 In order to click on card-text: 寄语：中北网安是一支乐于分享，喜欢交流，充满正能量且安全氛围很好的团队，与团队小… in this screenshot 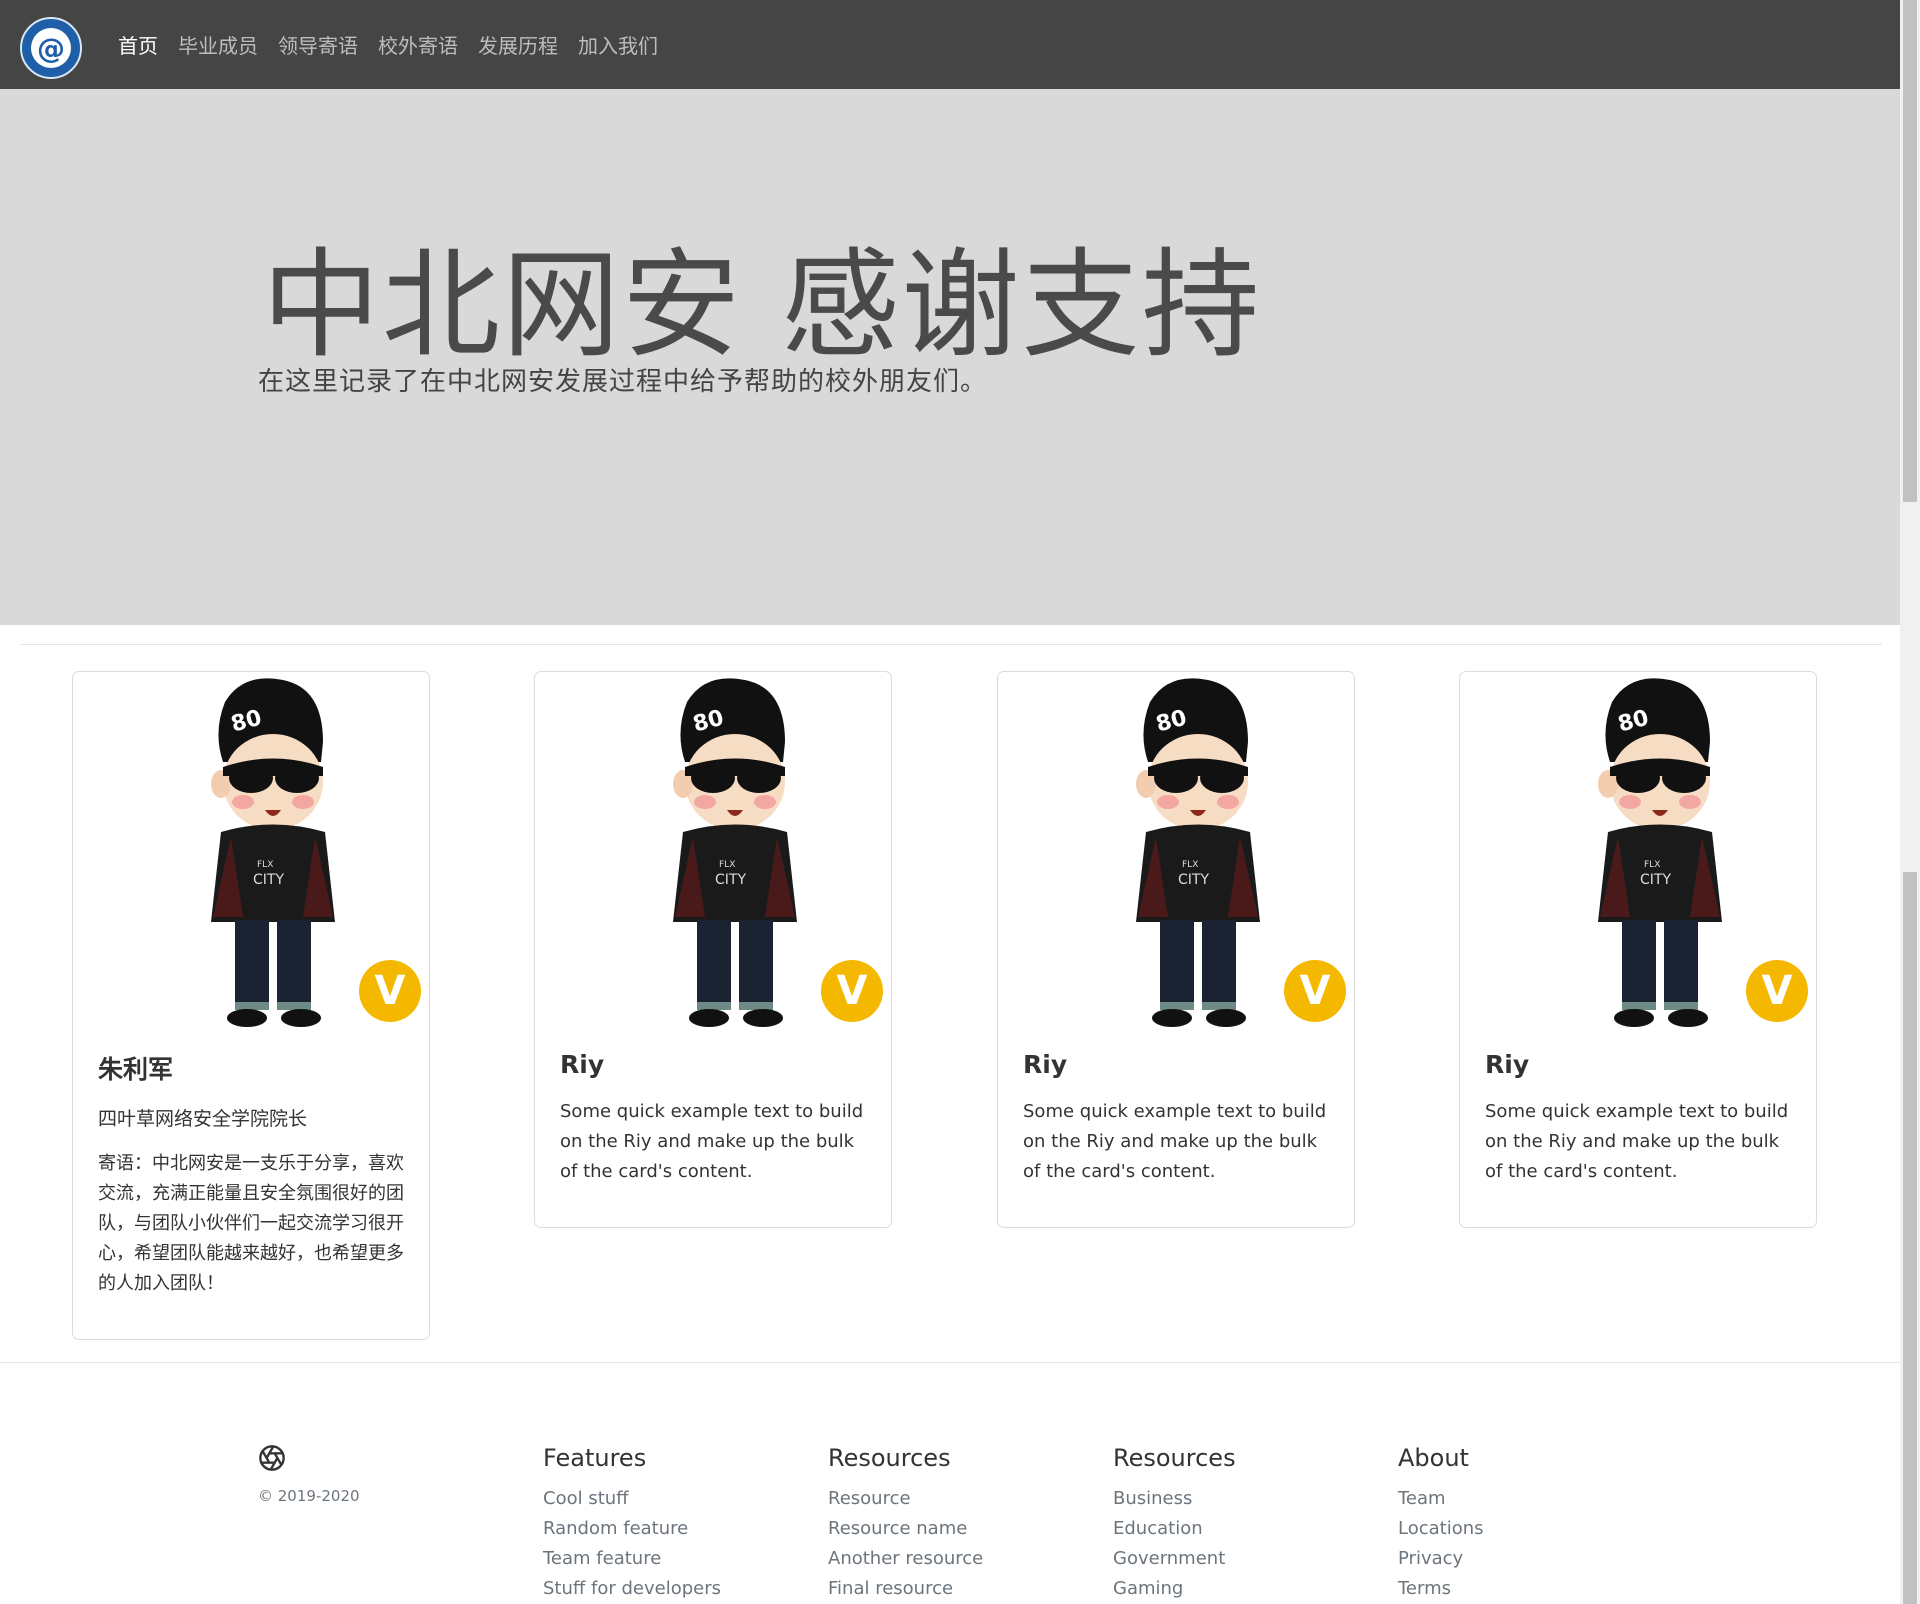, I will do `click(251, 1223)`.